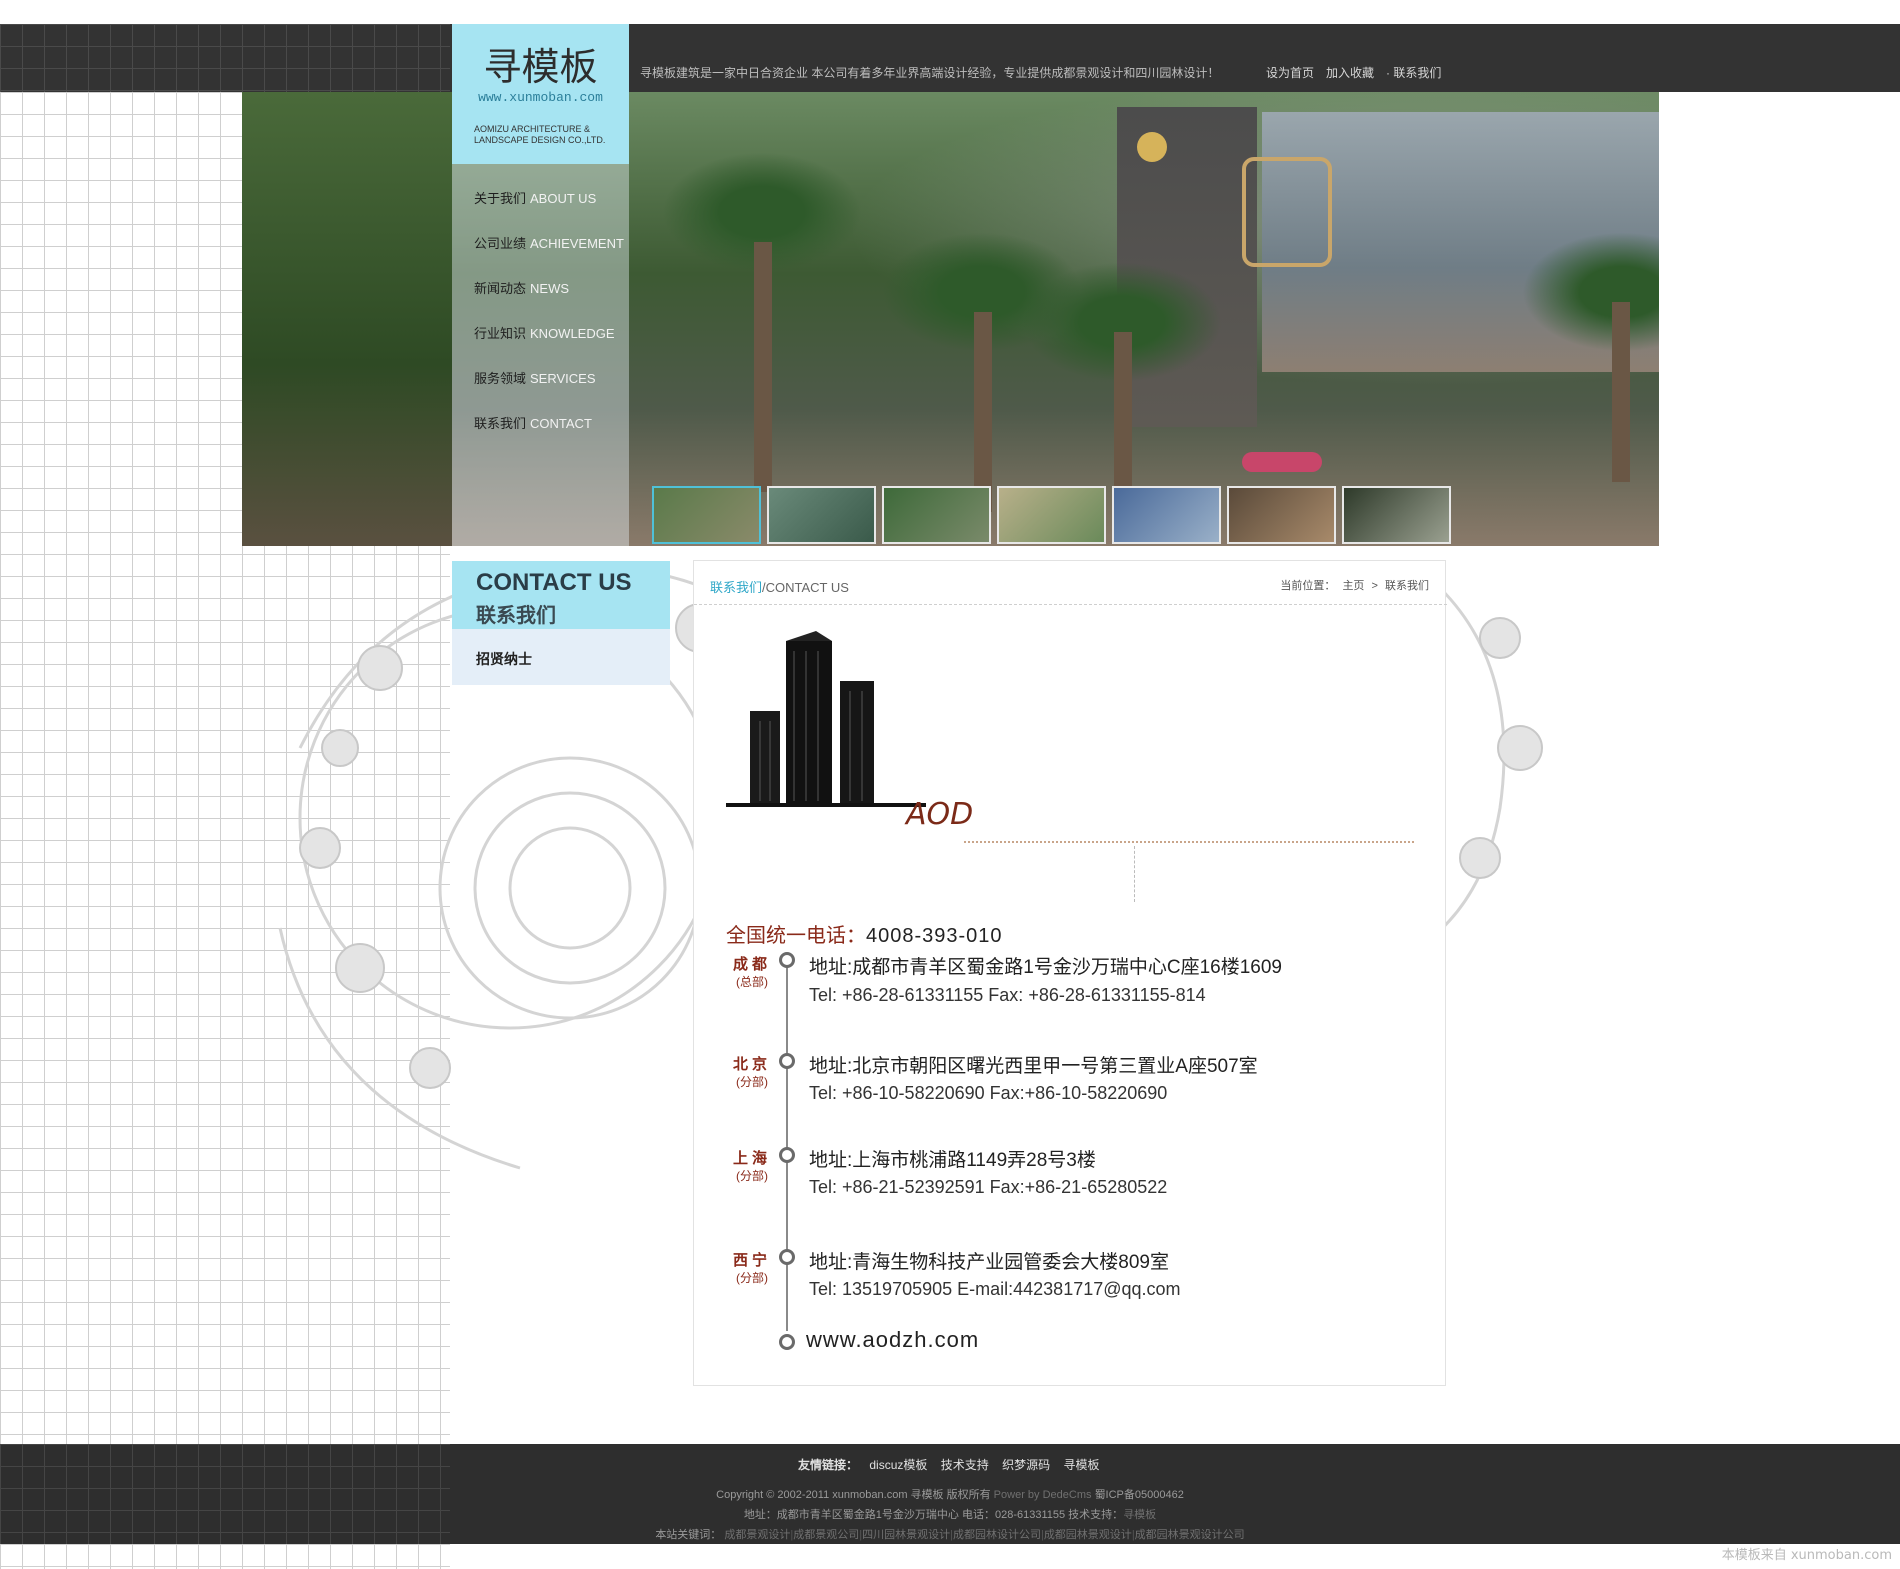 Image resolution: width=1900 pixels, height=1569 pixels. What do you see at coordinates (752, 982) in the screenshot?
I see `office-type: (总部)` at bounding box center [752, 982].